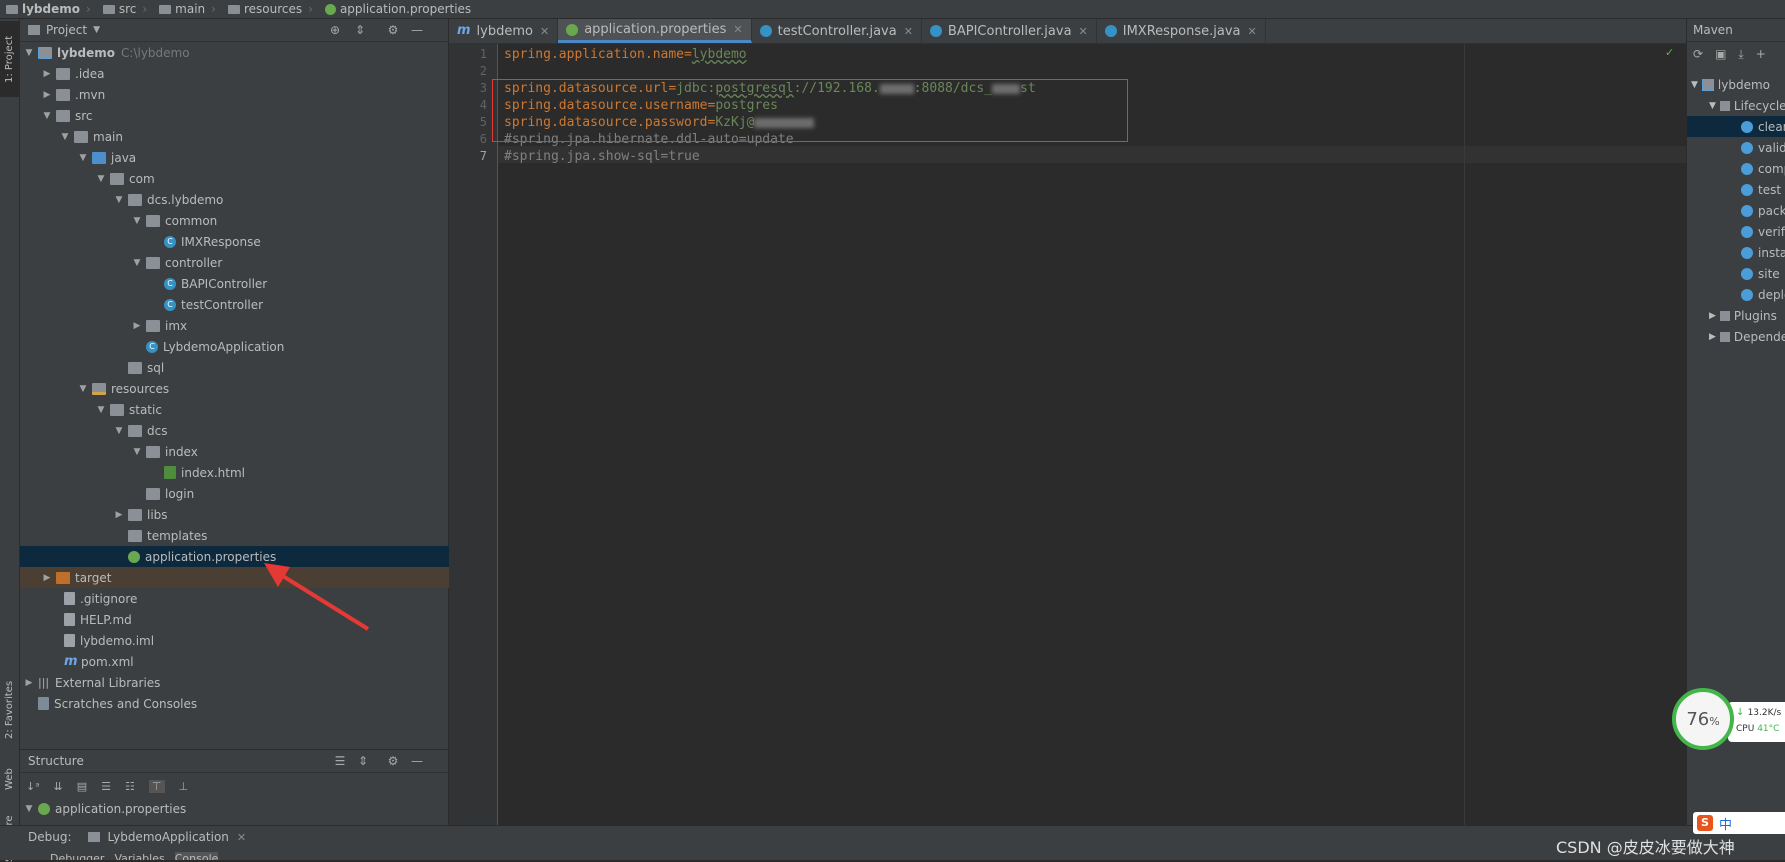  I want to click on autoscroll-from-source-icon: ⊥, so click(184, 786).